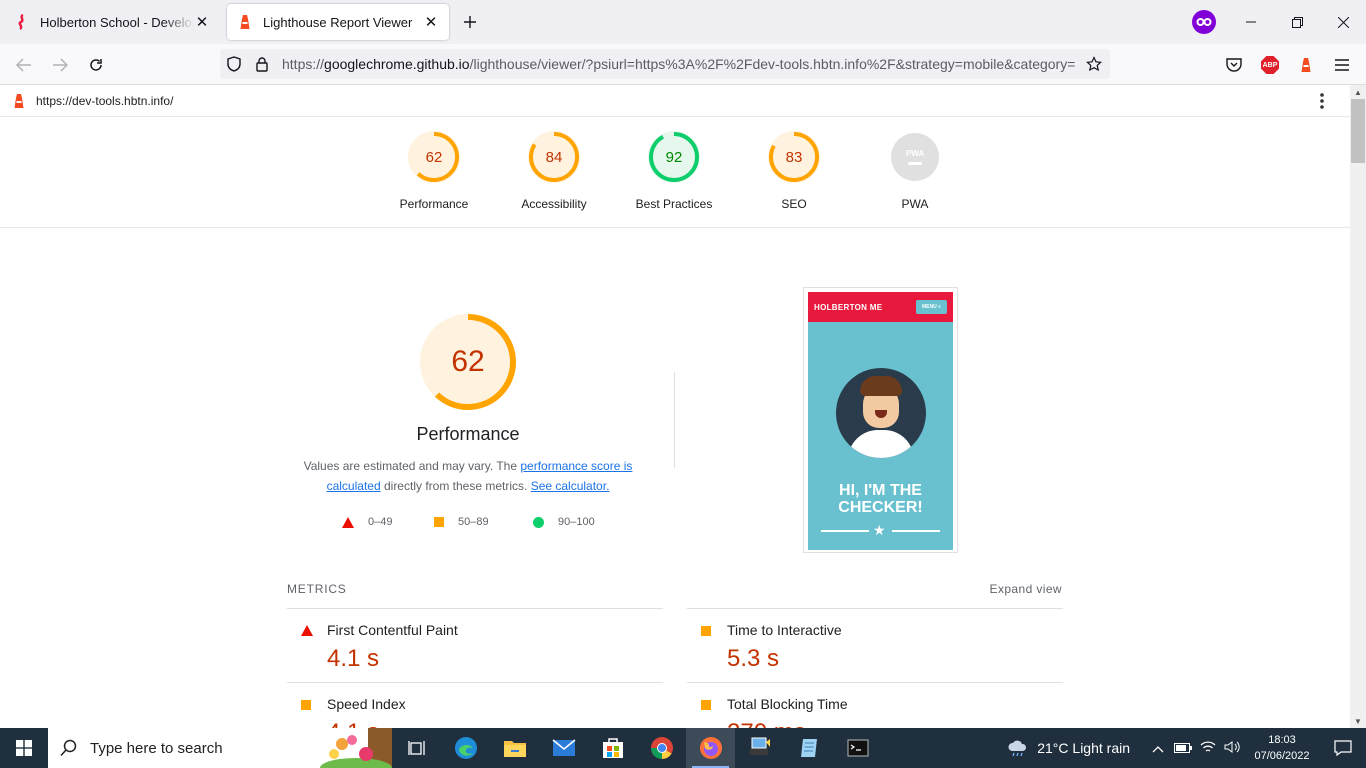  What do you see at coordinates (262, 64) in the screenshot?
I see `lock-icon` at bounding box center [262, 64].